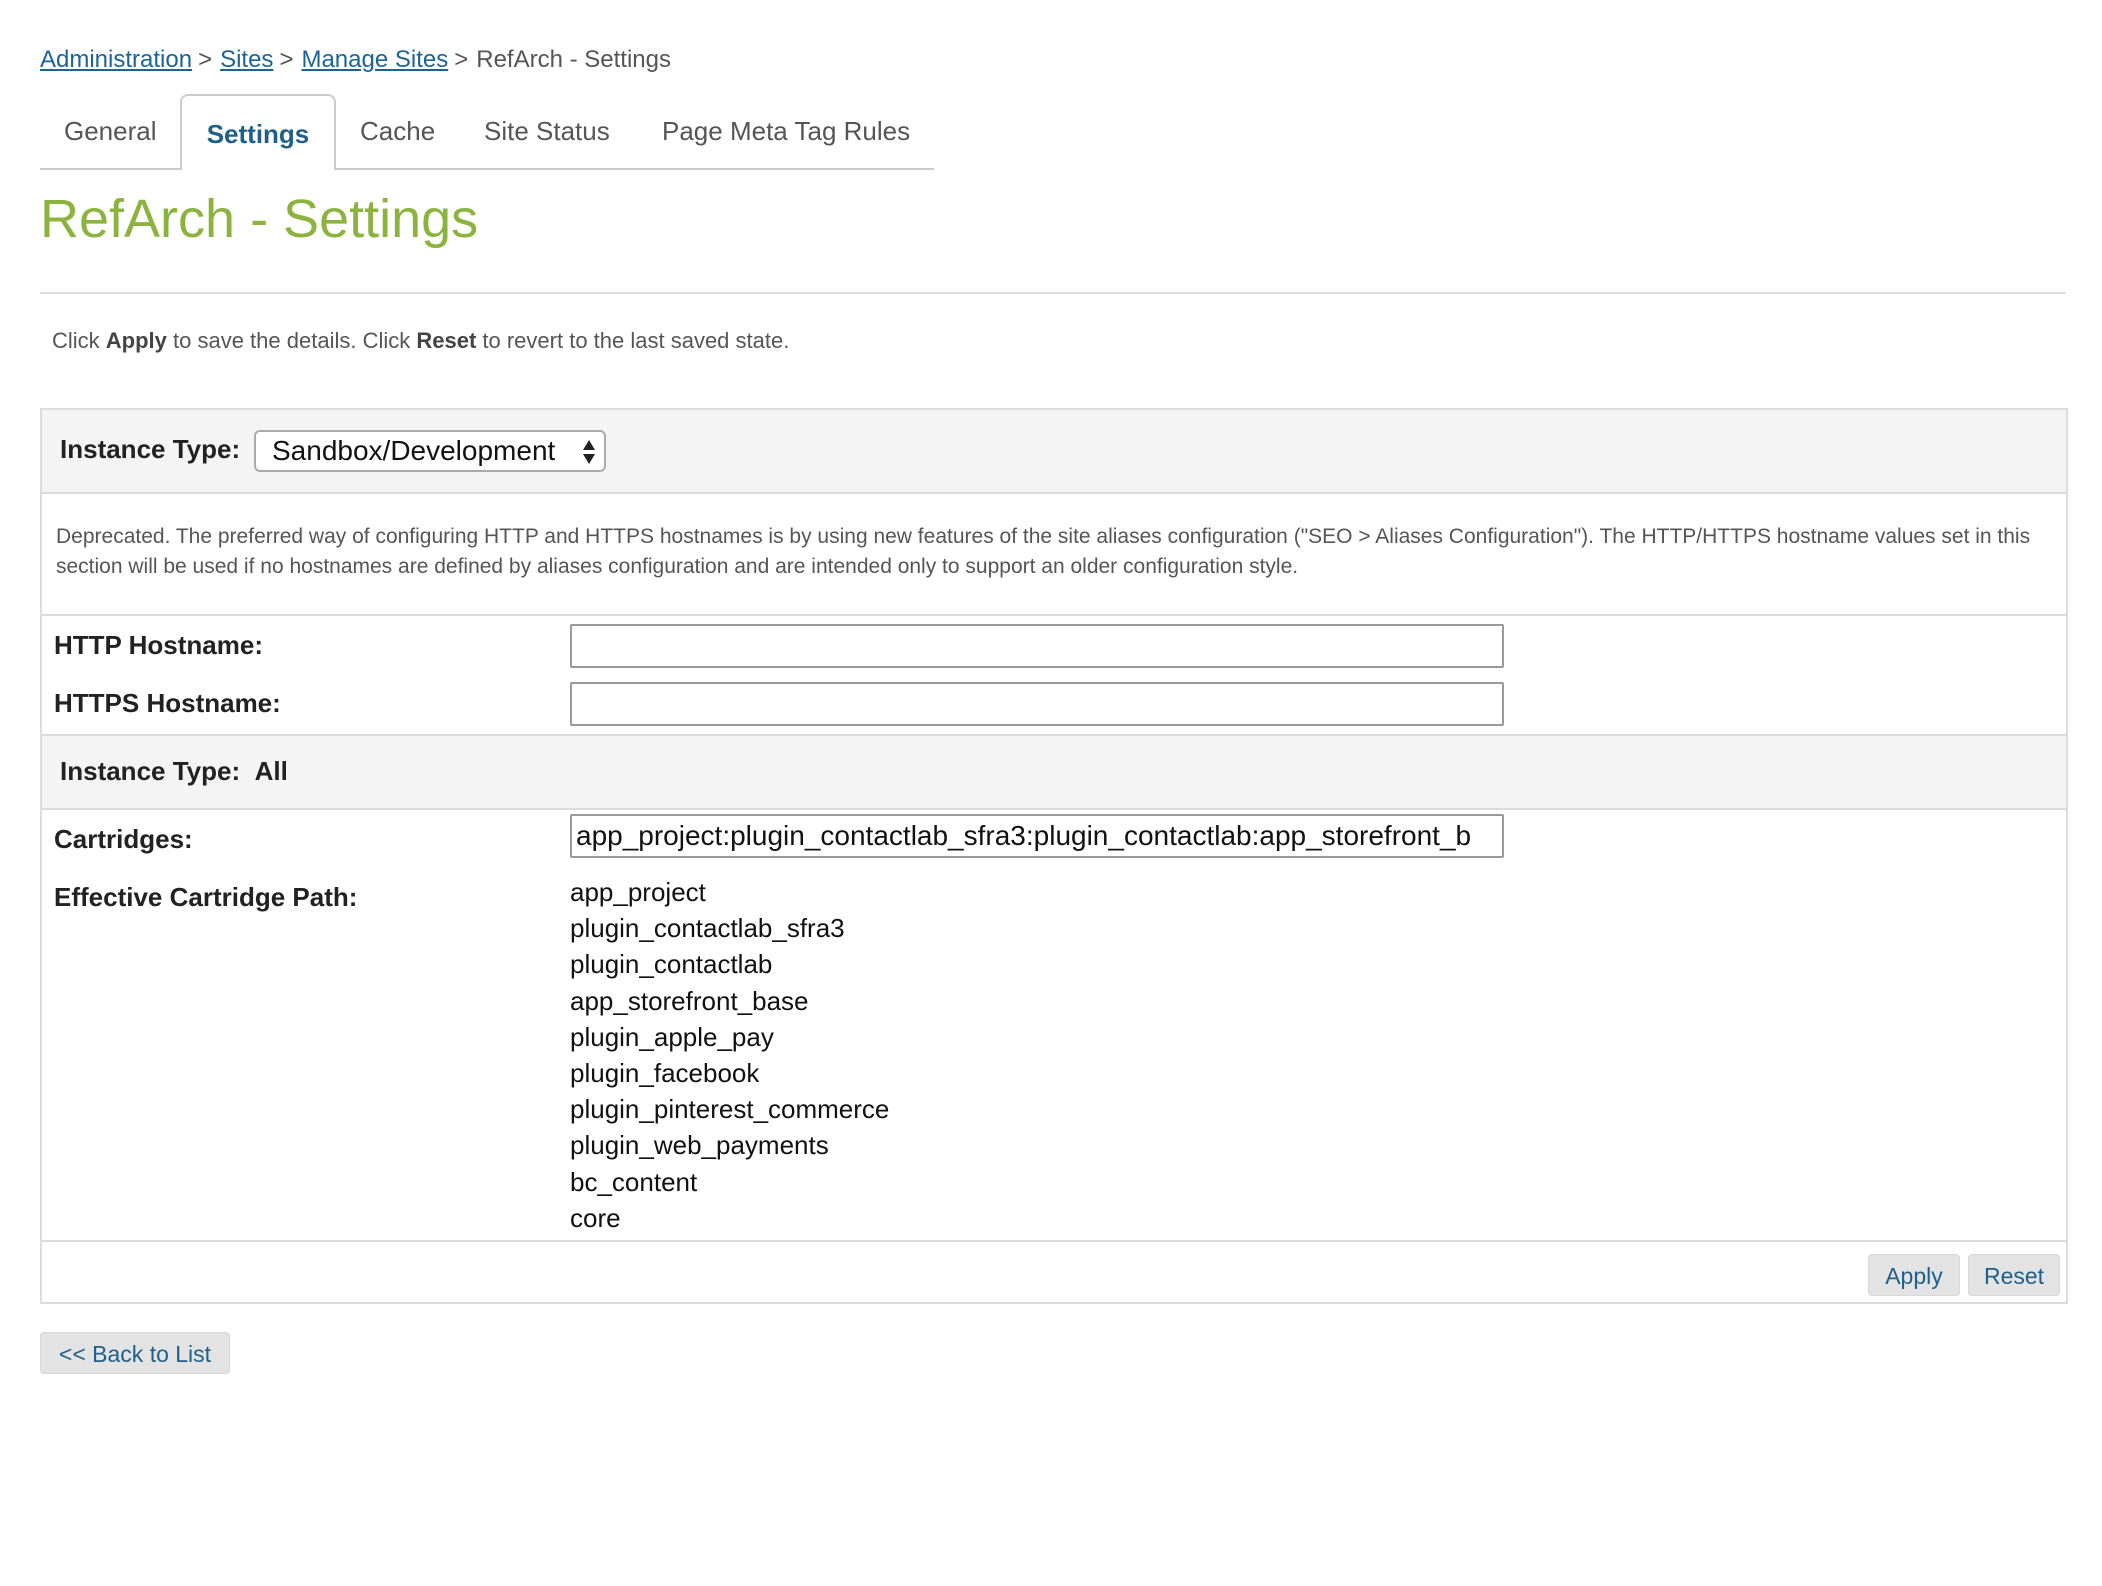  What do you see at coordinates (1037, 646) in the screenshot?
I see `http-hostname-input` at bounding box center [1037, 646].